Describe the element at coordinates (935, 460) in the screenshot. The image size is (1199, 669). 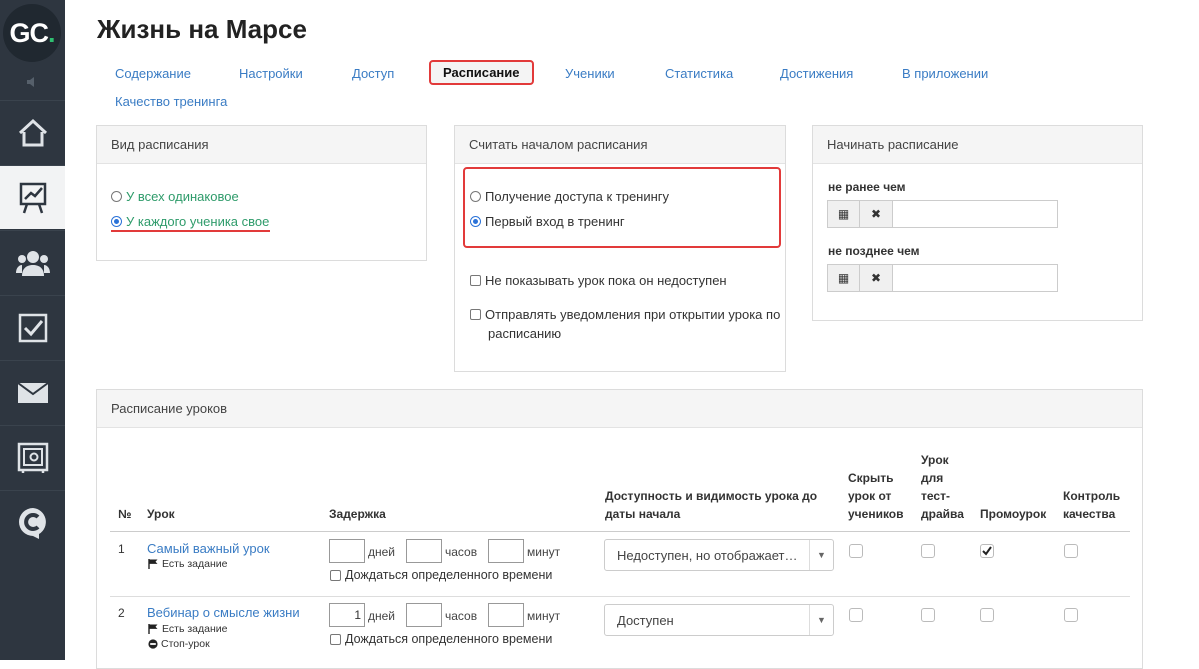
I see `header-line: Урок` at that location.